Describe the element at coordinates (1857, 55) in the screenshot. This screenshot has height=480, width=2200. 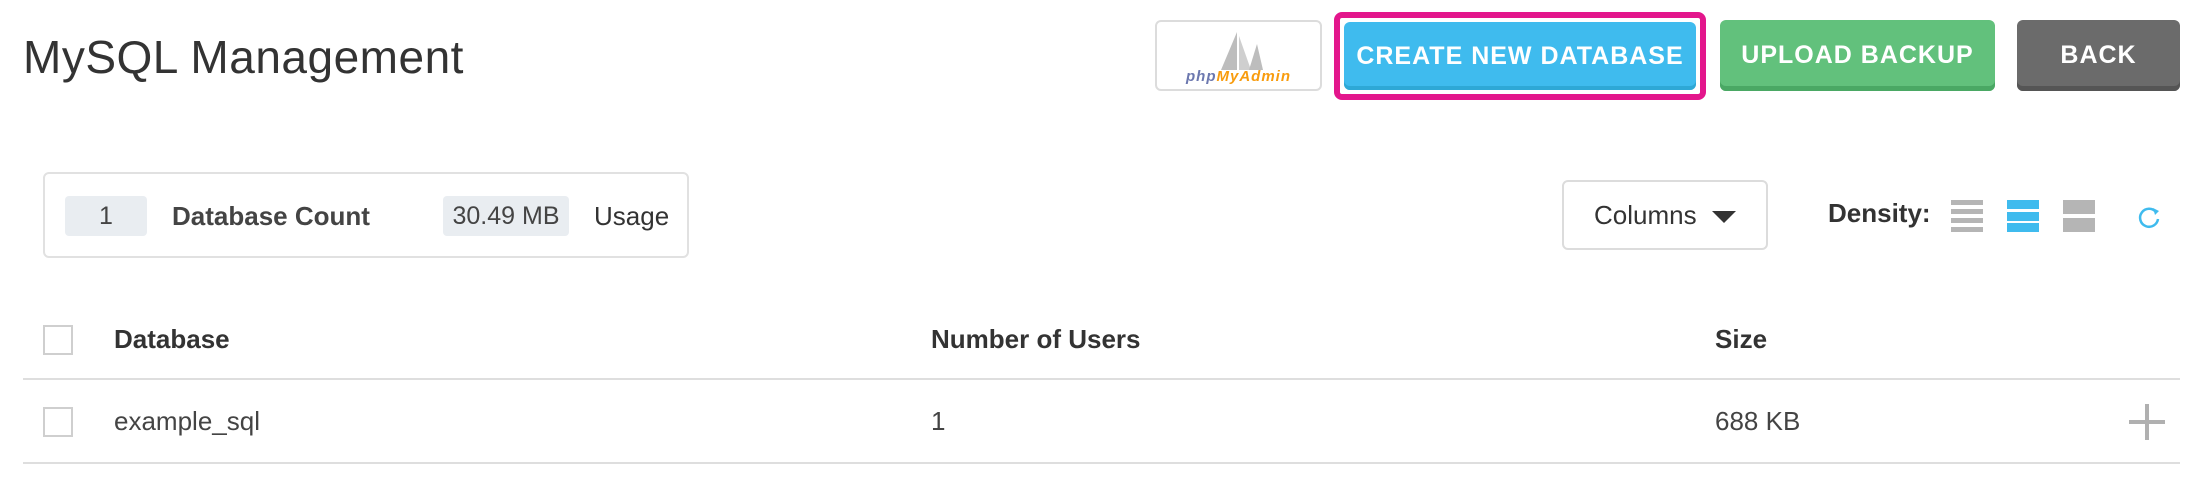
I see `upload-backup-button: UPLOAD BACKUP` at that location.